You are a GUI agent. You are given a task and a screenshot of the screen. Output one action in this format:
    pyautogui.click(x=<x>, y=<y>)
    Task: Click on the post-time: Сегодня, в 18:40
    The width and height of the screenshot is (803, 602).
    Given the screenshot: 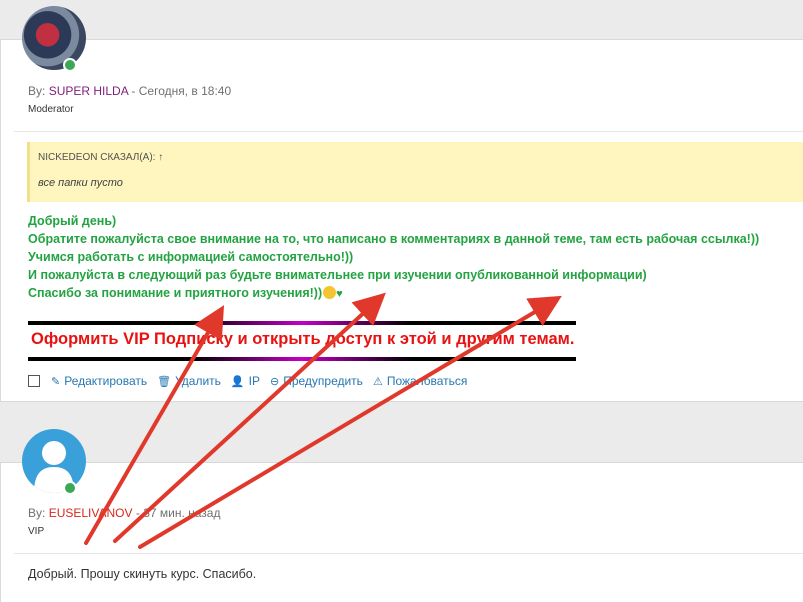 What is the action you would take?
    pyautogui.click(x=185, y=91)
    